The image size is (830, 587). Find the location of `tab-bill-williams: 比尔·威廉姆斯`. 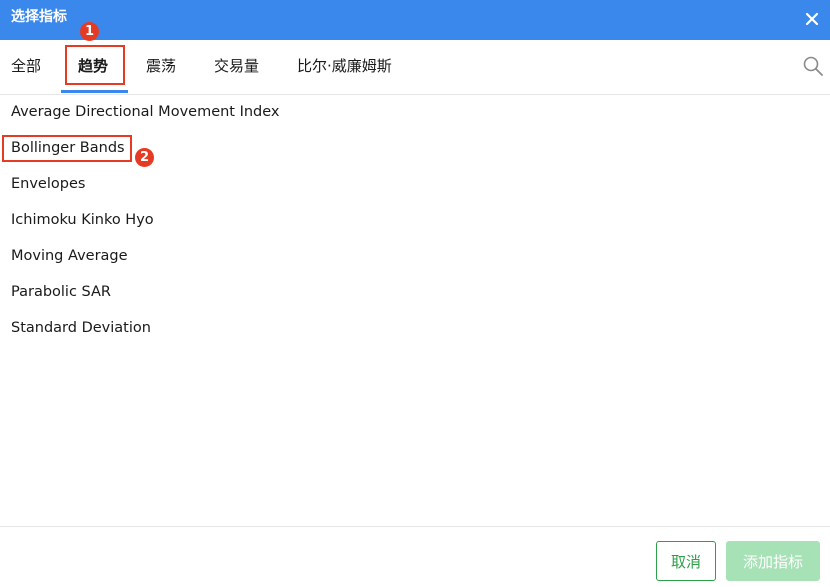

tab-bill-williams: 比尔·威廉姆斯 is located at coordinates (344, 66).